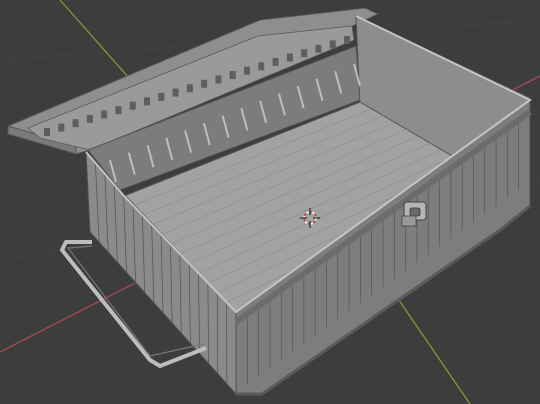 This screenshot has width=540, height=404. I want to click on y-axis-line, so click(431, 346).